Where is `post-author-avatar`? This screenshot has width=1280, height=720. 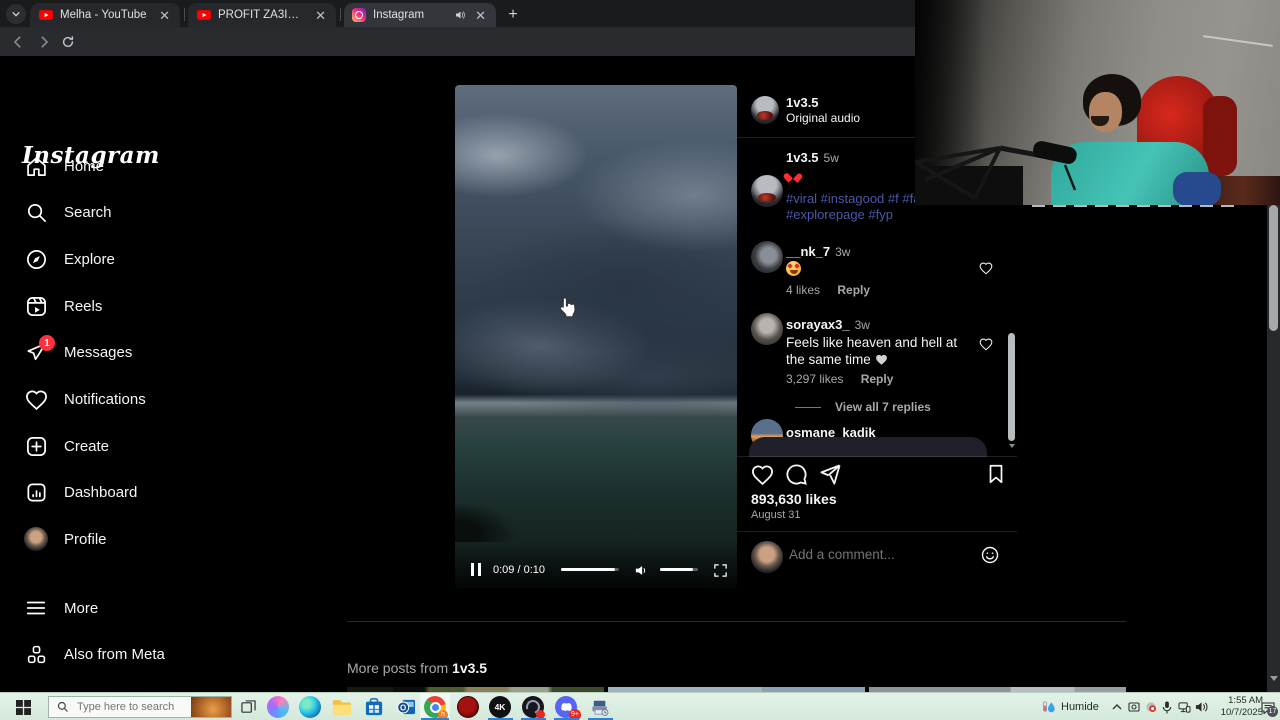 post-author-avatar is located at coordinates (765, 110).